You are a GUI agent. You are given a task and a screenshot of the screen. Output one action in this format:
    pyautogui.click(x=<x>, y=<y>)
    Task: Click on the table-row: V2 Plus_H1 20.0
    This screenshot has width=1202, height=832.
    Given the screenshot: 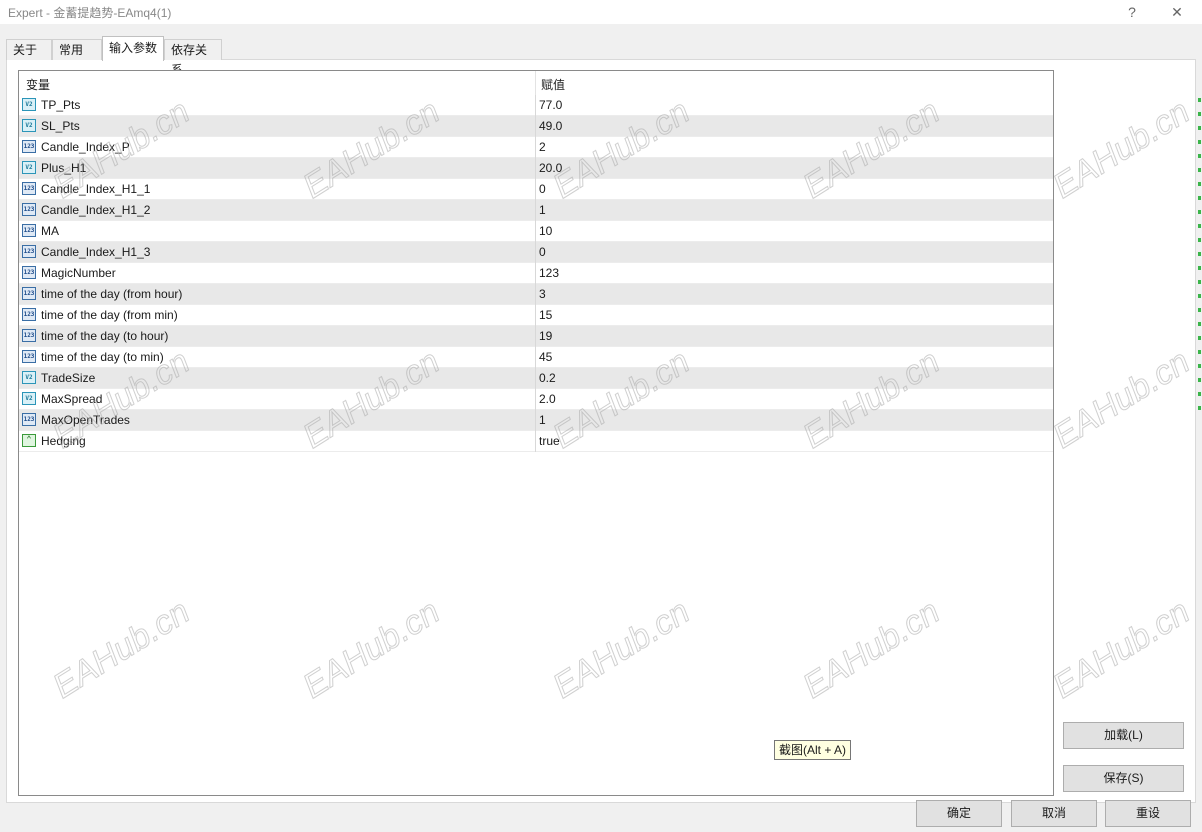 What is the action you would take?
    pyautogui.click(x=536, y=168)
    